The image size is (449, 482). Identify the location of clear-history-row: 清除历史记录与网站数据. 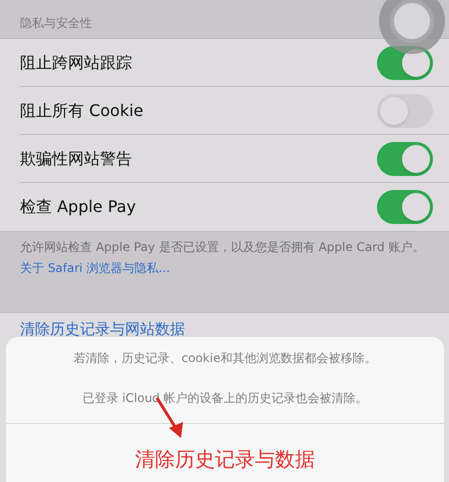
(102, 329).